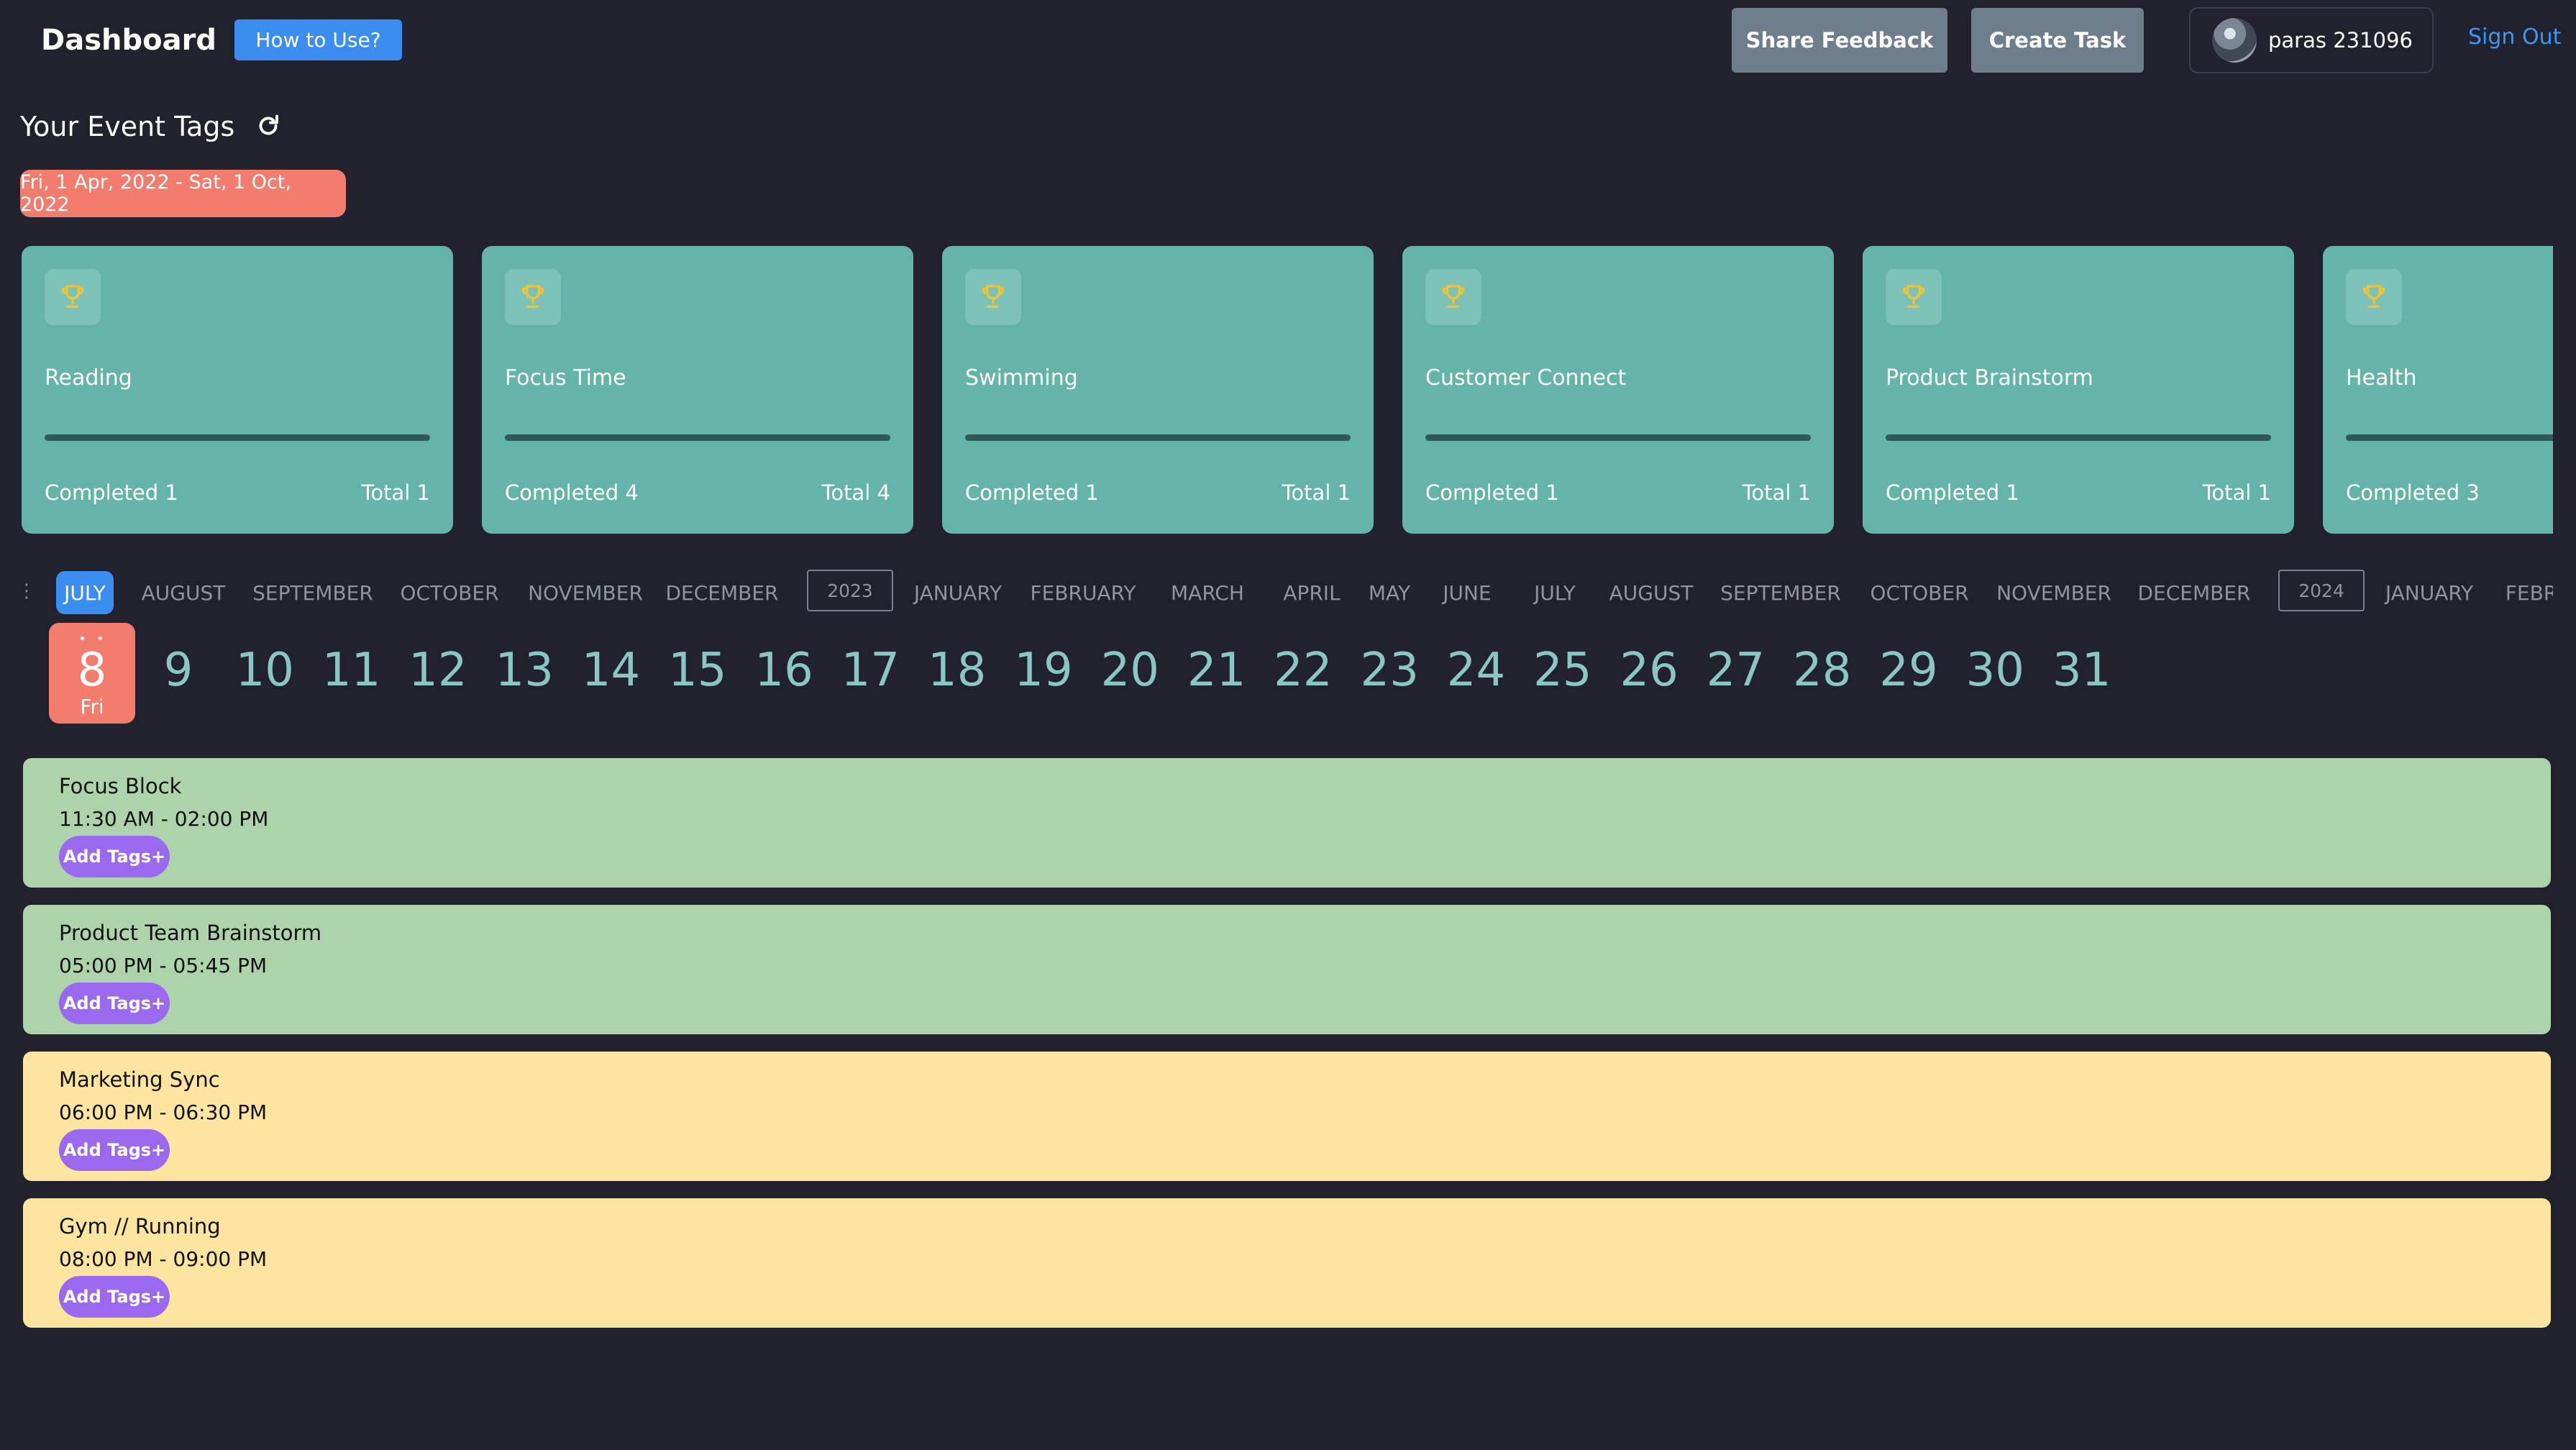  What do you see at coordinates (1287, 823) in the screenshot?
I see `event-card: Focus Block 11:30 AM - 02:00 PM Add Tags+` at bounding box center [1287, 823].